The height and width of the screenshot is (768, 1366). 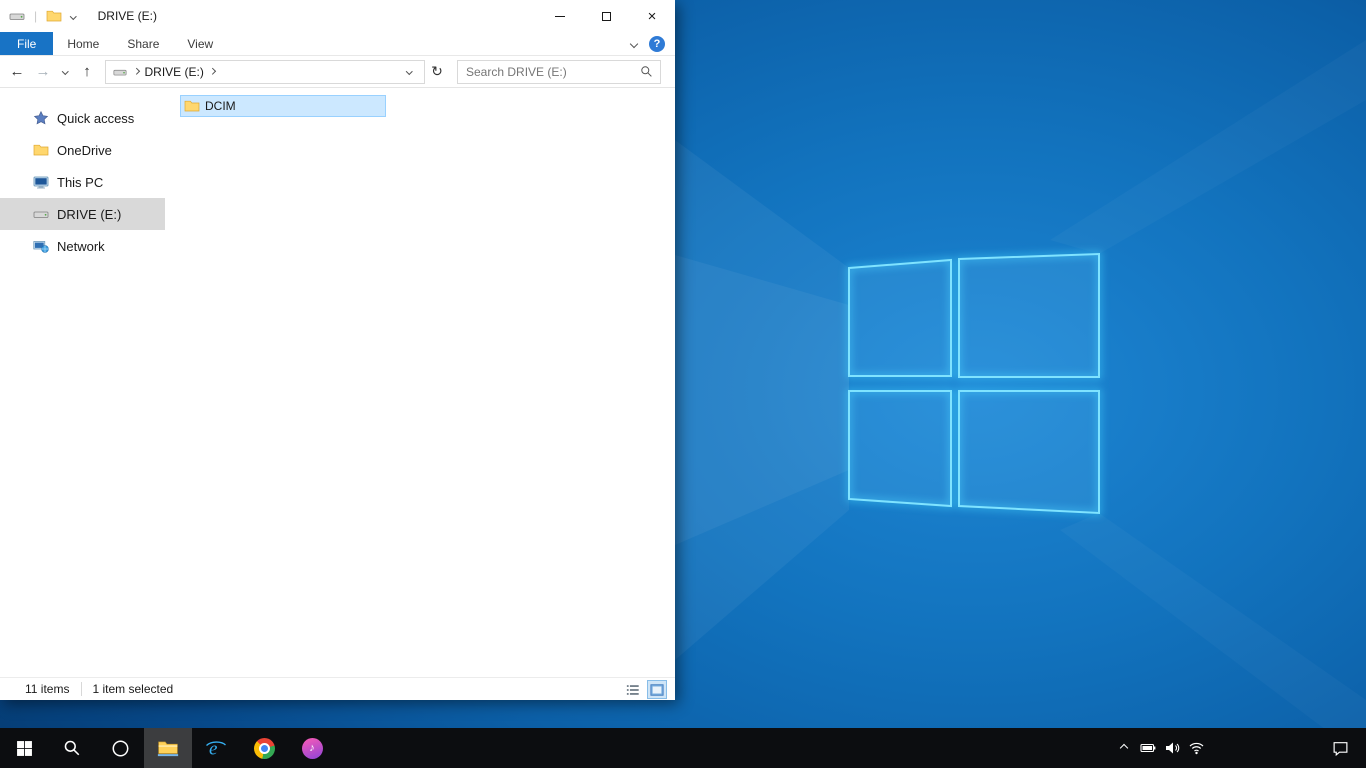 What do you see at coordinates (127, 16) in the screenshot?
I see `window-title: DRIVE (E:)` at bounding box center [127, 16].